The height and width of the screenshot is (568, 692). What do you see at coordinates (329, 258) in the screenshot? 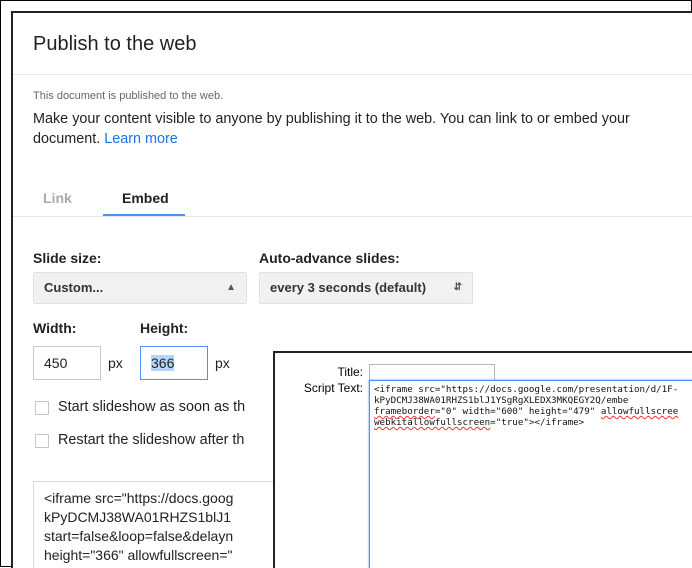
I see `auto-advance-label: Auto-advance slides:` at bounding box center [329, 258].